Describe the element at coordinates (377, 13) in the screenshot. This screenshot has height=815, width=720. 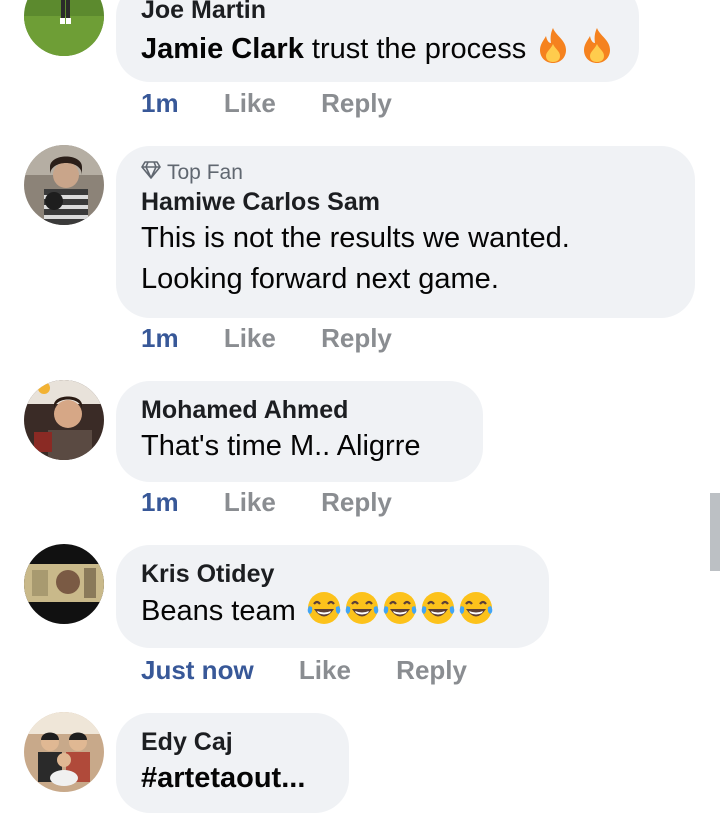
I see `comment-author: Joe Martin` at that location.